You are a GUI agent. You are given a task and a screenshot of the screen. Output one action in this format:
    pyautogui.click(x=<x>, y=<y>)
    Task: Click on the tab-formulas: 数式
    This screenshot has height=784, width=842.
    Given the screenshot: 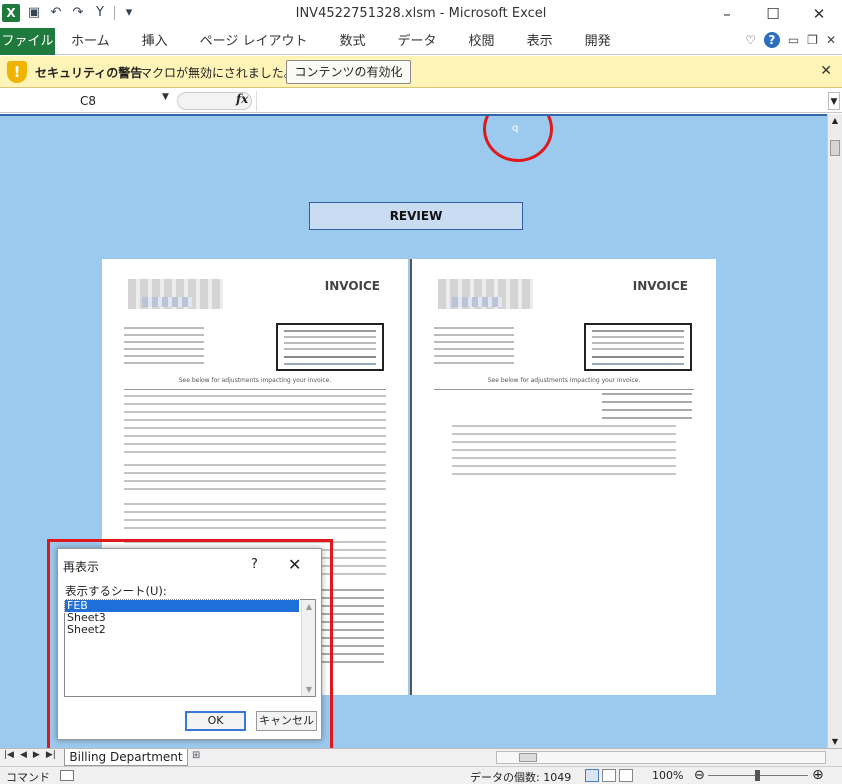 What is the action you would take?
    pyautogui.click(x=353, y=41)
    